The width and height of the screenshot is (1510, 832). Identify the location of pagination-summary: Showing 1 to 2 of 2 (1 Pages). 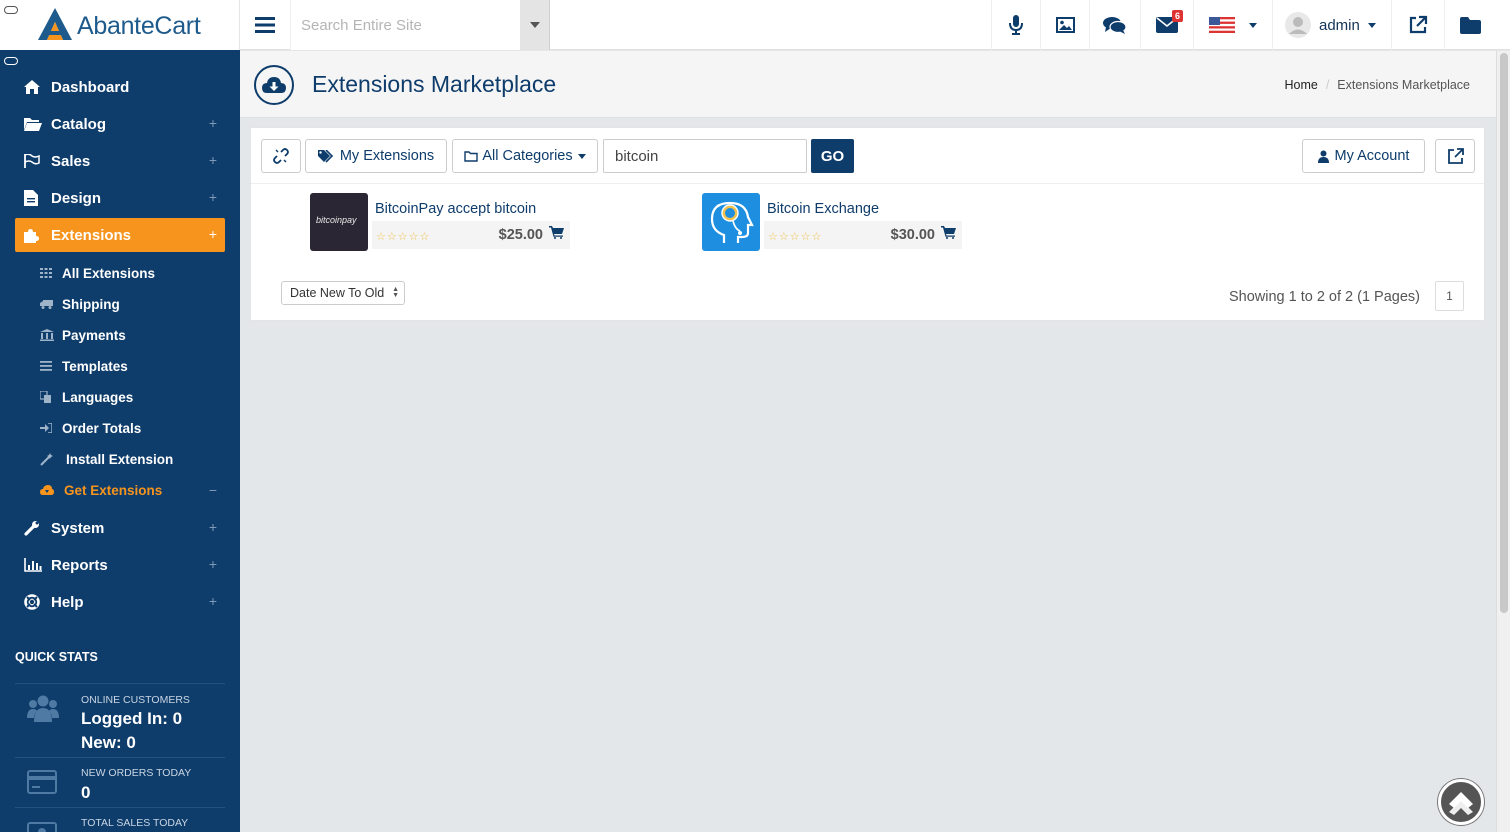
(1324, 297).